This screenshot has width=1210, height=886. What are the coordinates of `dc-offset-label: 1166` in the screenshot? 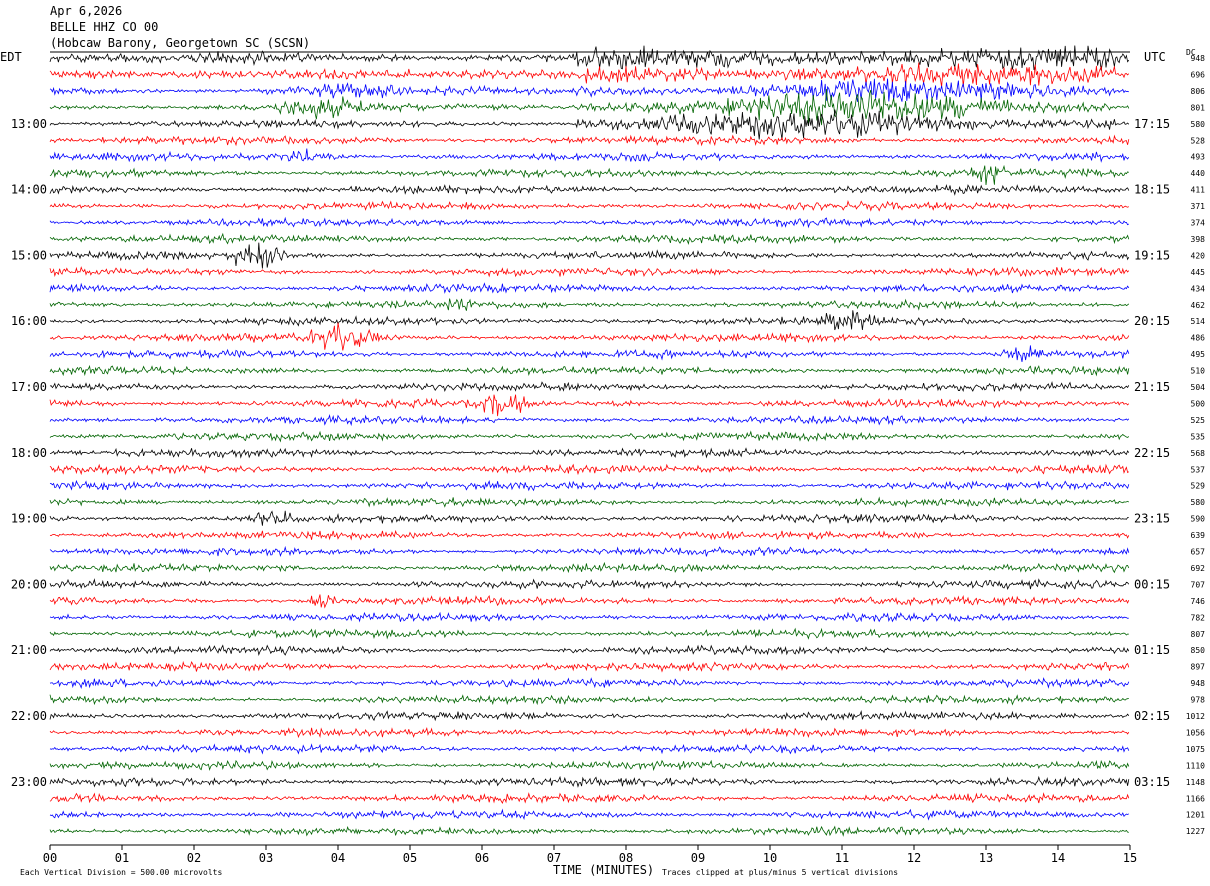 It's located at (1195, 798).